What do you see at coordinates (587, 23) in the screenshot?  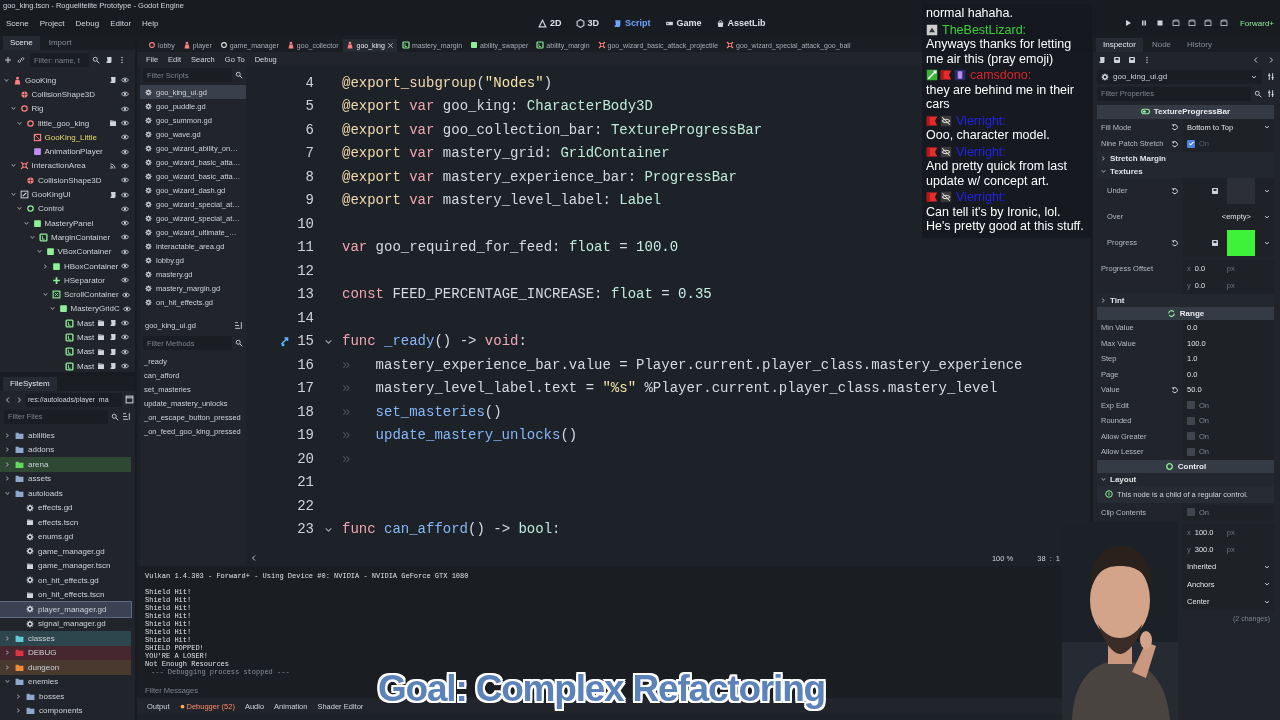 I see `workspace-tab: 3D` at bounding box center [587, 23].